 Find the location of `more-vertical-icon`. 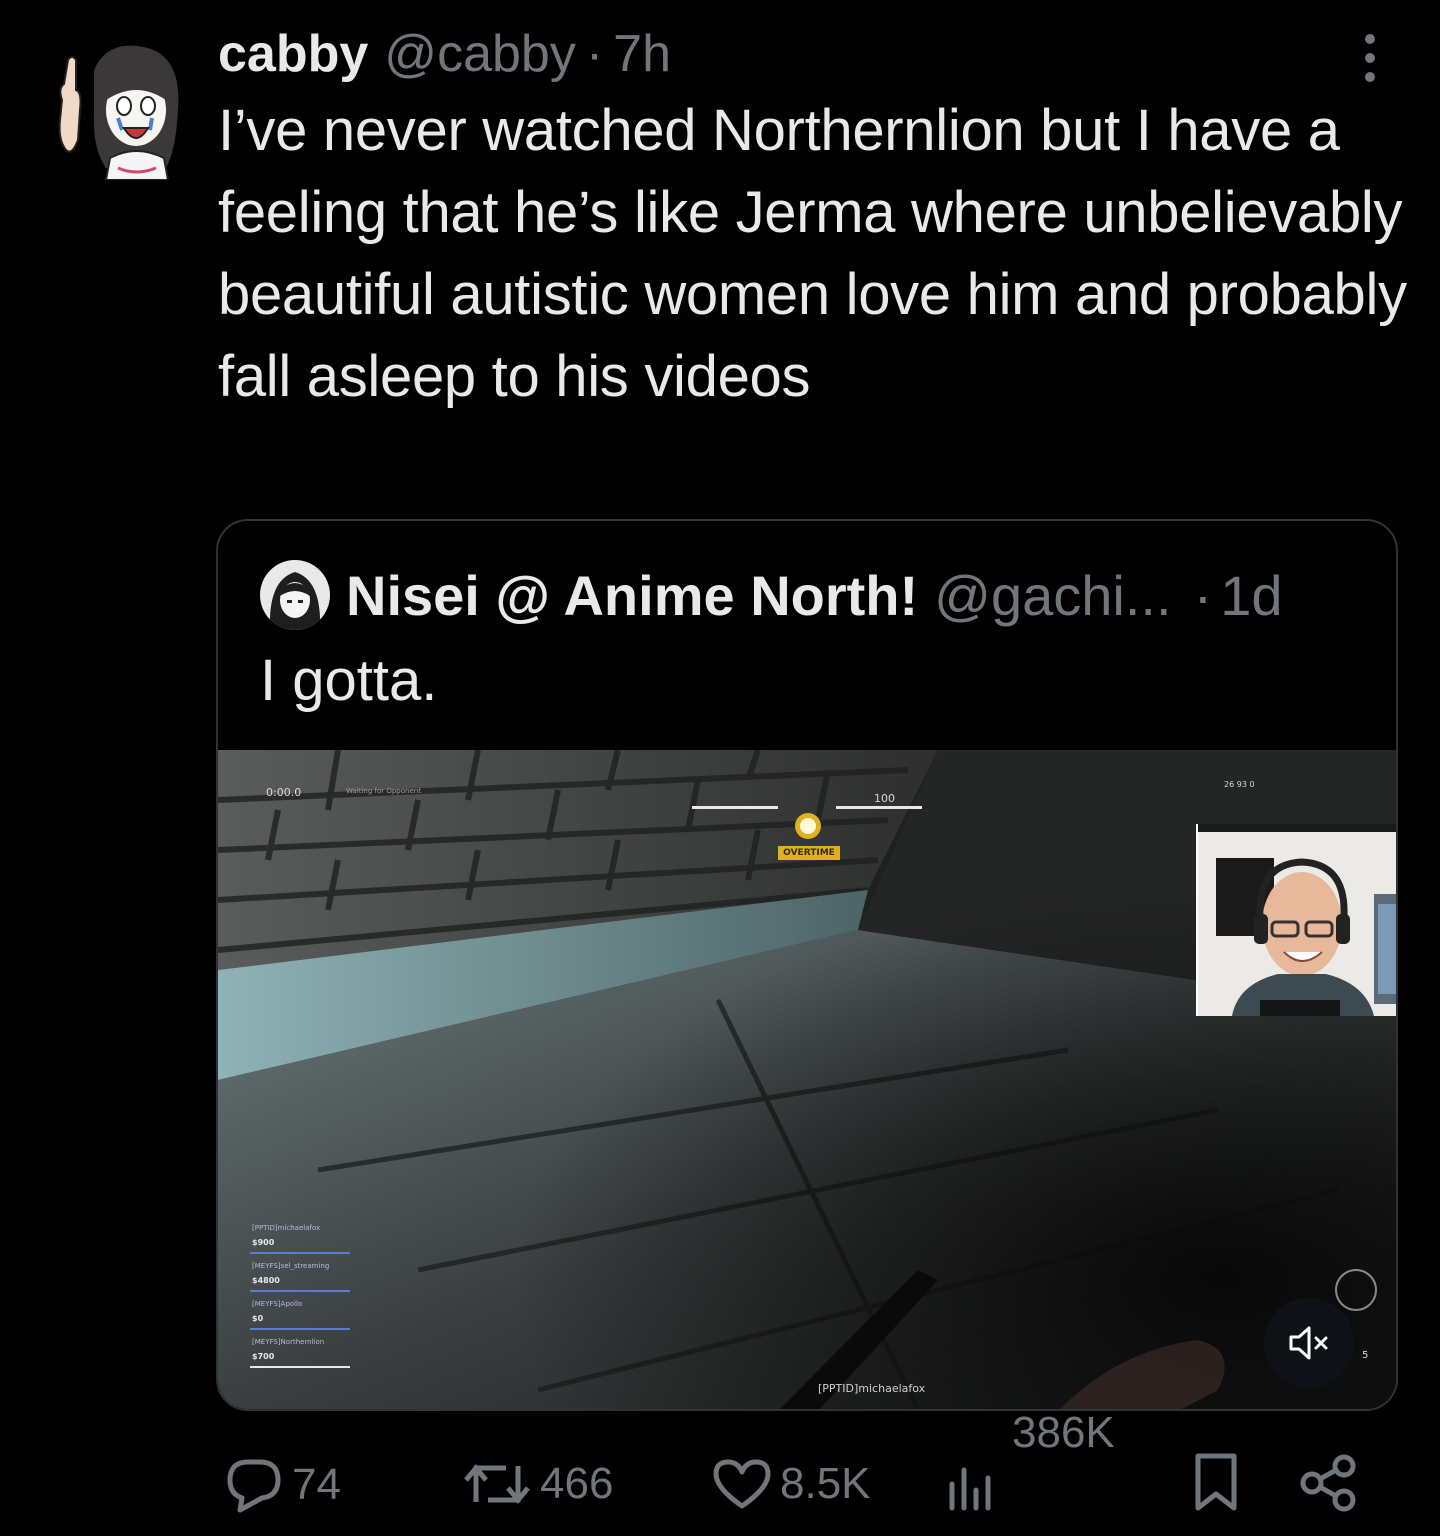

more-vertical-icon is located at coordinates (1370, 39).